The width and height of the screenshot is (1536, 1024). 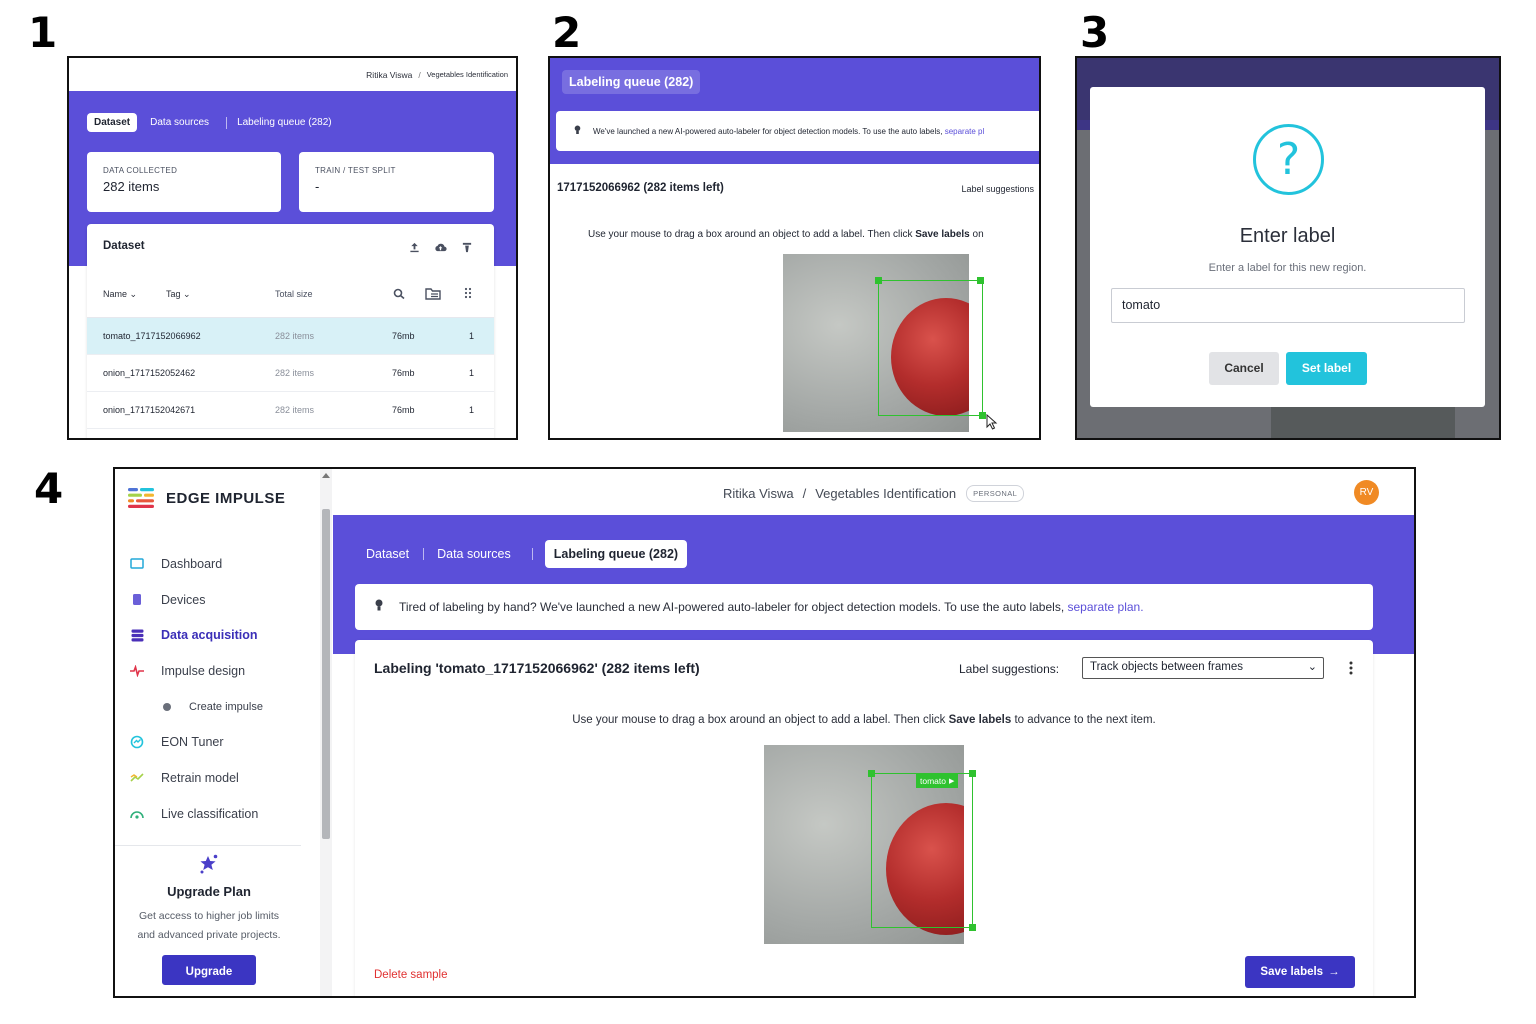 I want to click on table-row: tomato_1717152066962 282 items 76mb 1, so click(x=290, y=336).